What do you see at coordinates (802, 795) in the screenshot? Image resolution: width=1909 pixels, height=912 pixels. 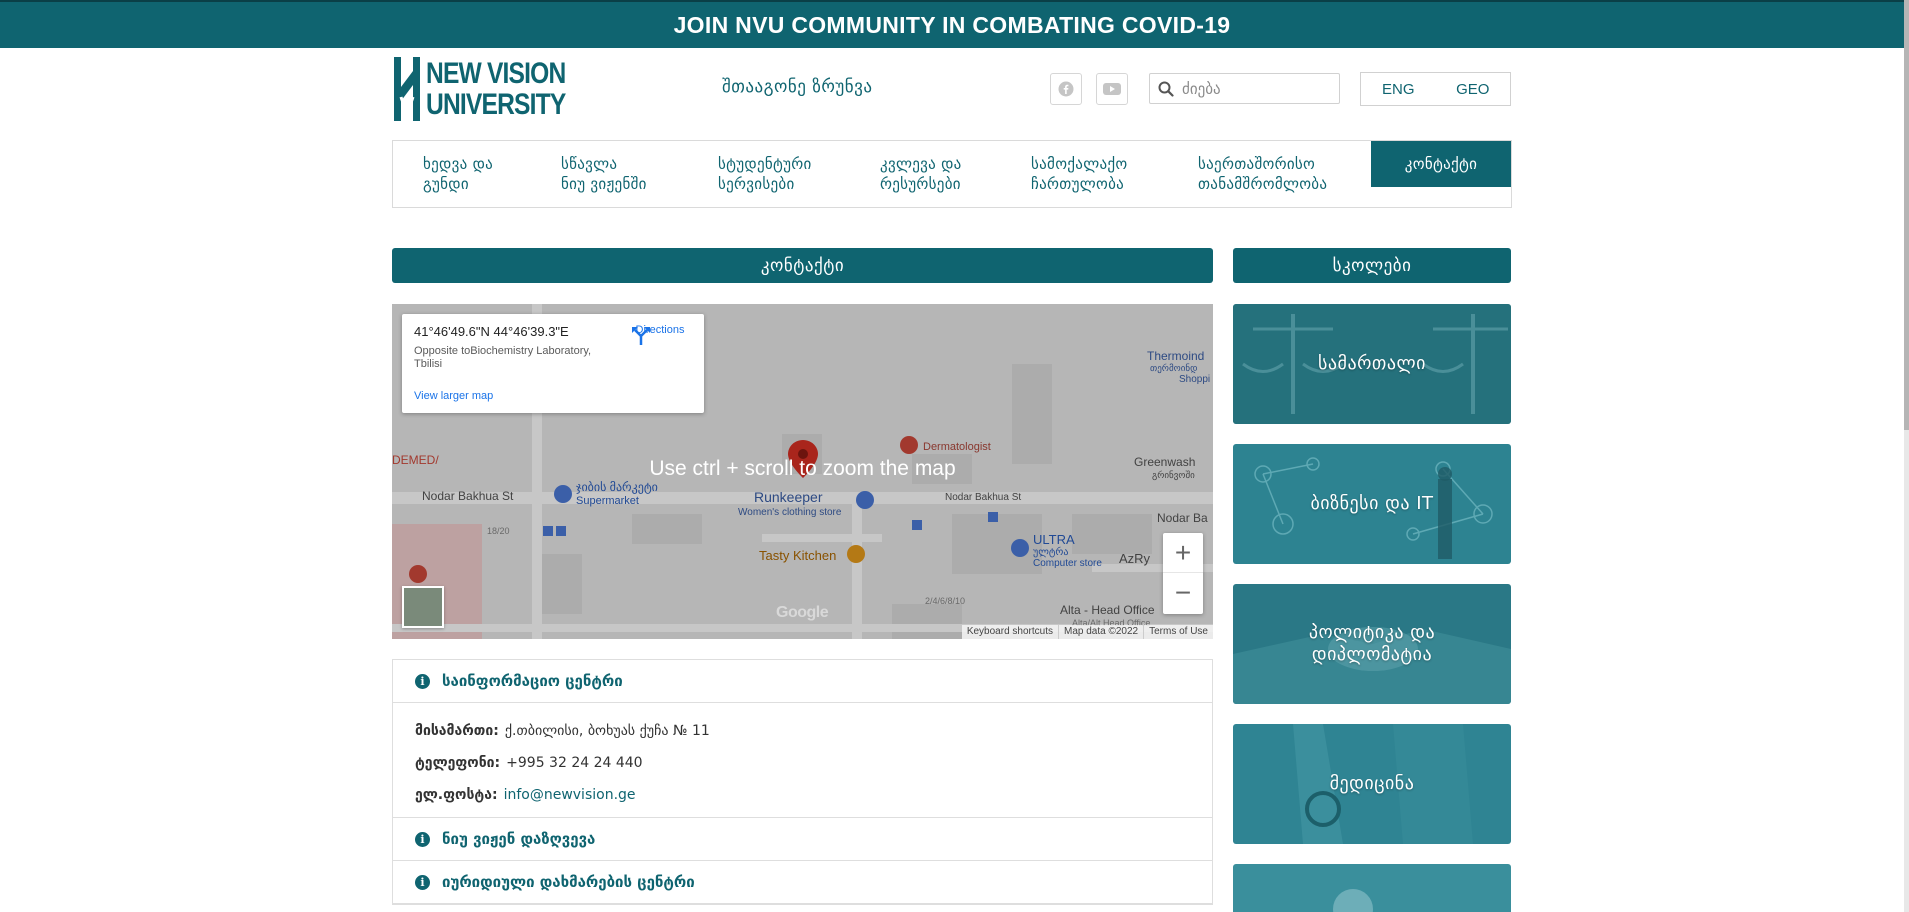 I see `email-row: ელ.ფოსტა: info@newvision.ge` at bounding box center [802, 795].